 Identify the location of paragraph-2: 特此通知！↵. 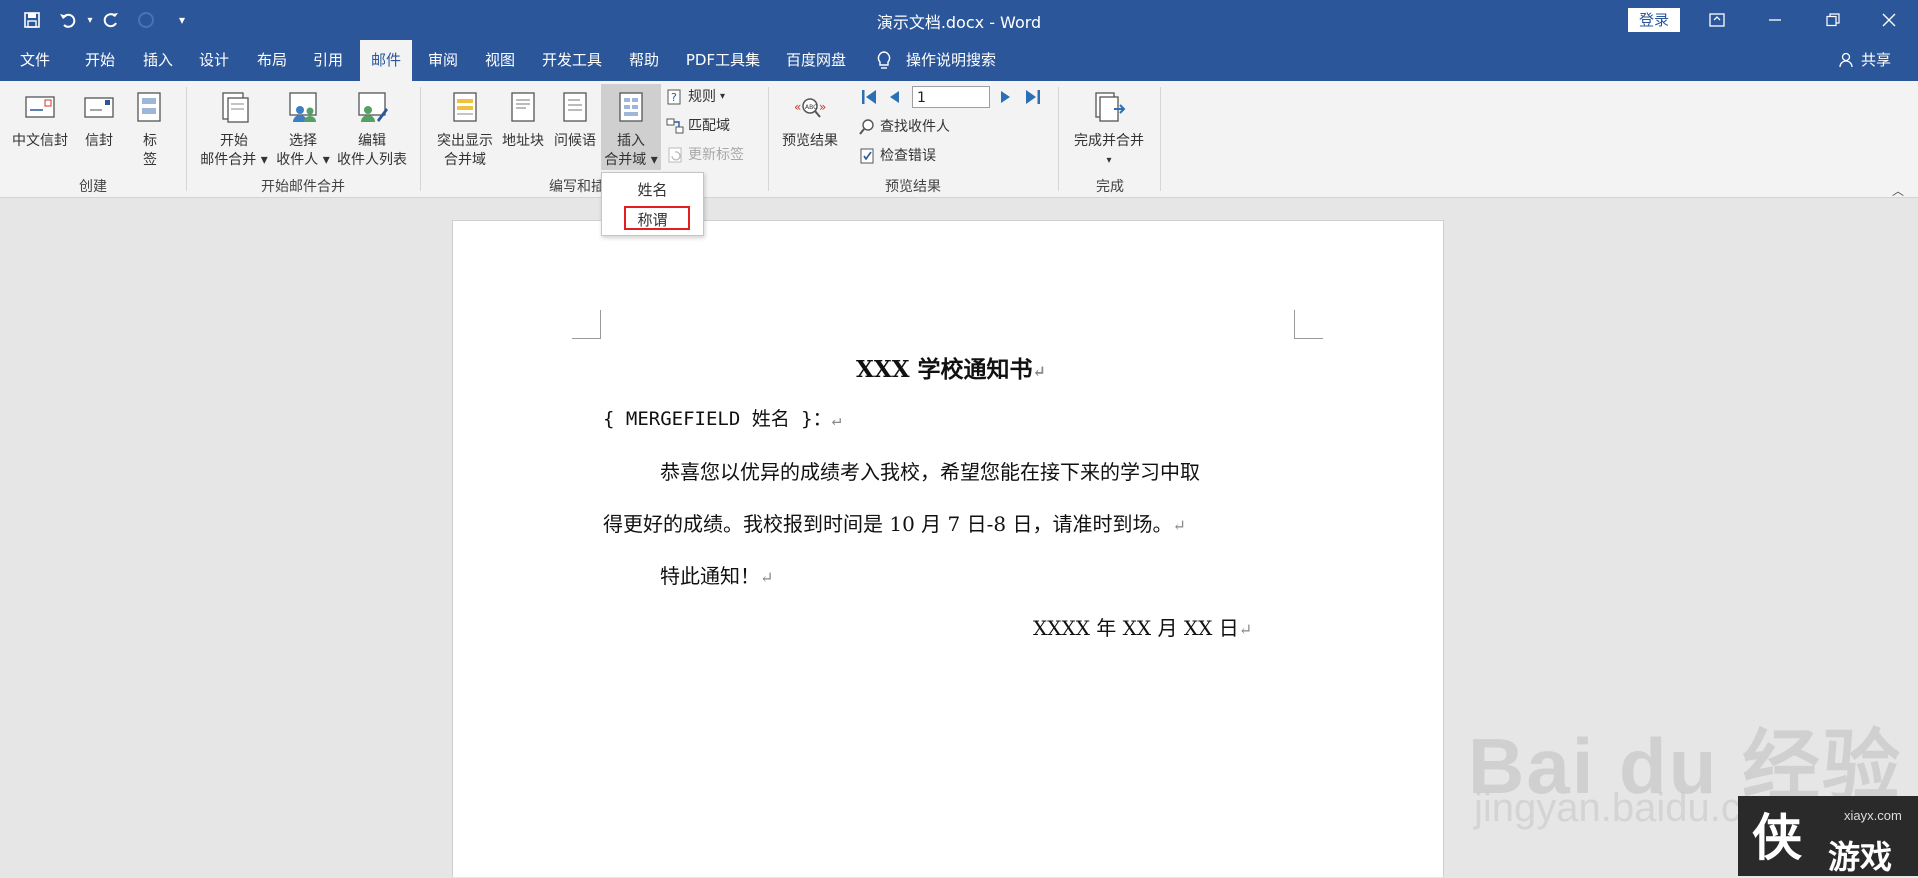
(716, 574).